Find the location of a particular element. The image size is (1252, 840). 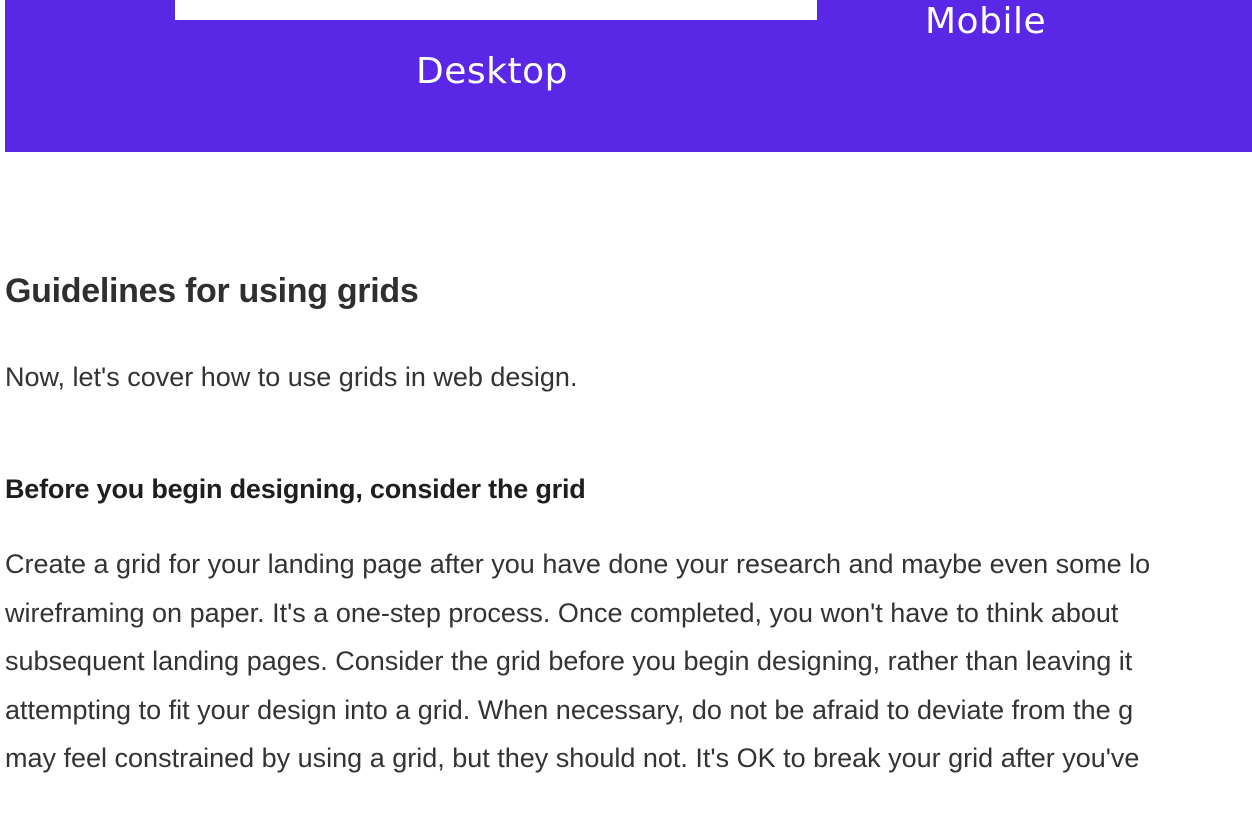

section-title: Guidelines for using grids is located at coordinates (212, 291).